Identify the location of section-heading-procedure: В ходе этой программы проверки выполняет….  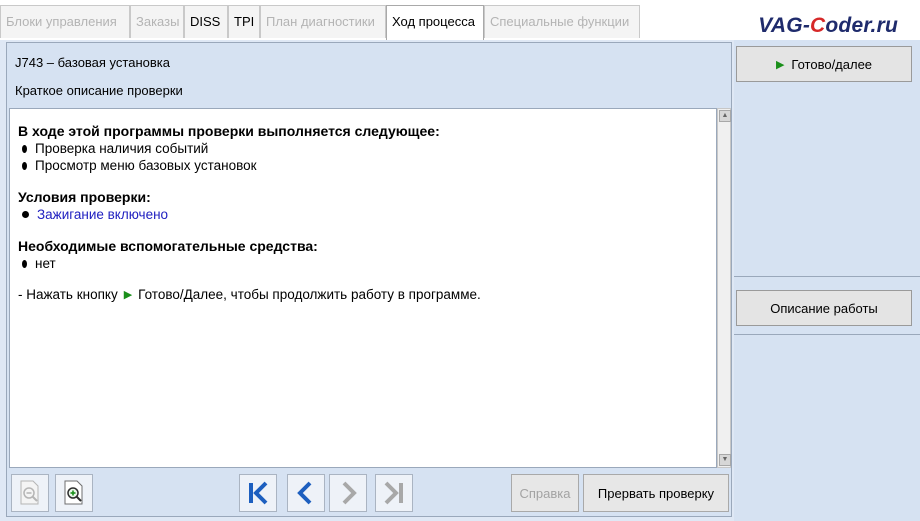
(229, 131).